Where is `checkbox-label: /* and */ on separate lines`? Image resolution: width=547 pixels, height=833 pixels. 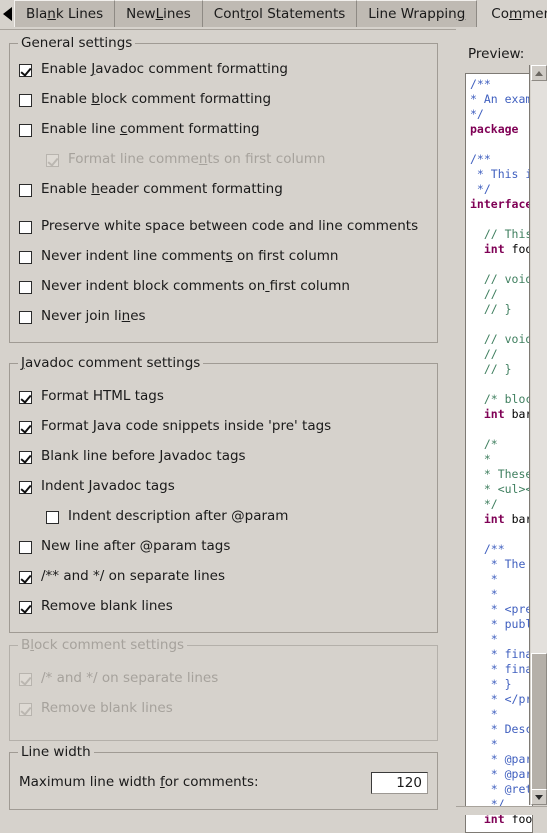
checkbox-label: /* and */ on separate lines is located at coordinates (130, 678).